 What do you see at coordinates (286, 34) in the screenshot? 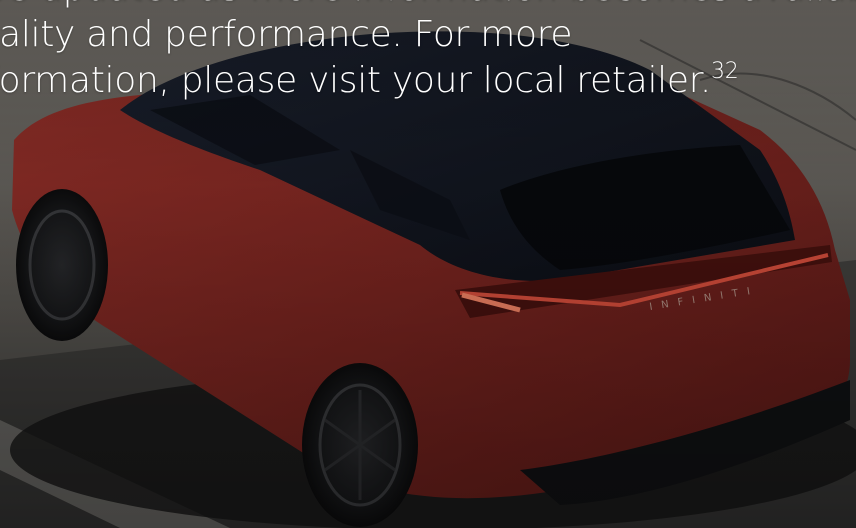
I see `caption-line-2: quality and performance. For more` at bounding box center [286, 34].